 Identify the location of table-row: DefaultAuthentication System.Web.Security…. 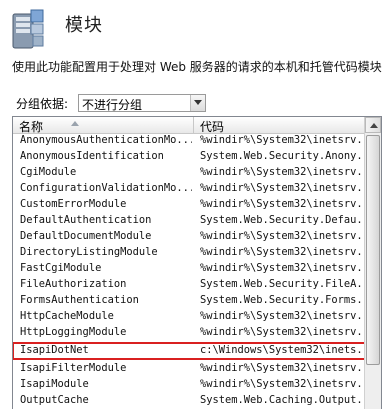
(189, 221).